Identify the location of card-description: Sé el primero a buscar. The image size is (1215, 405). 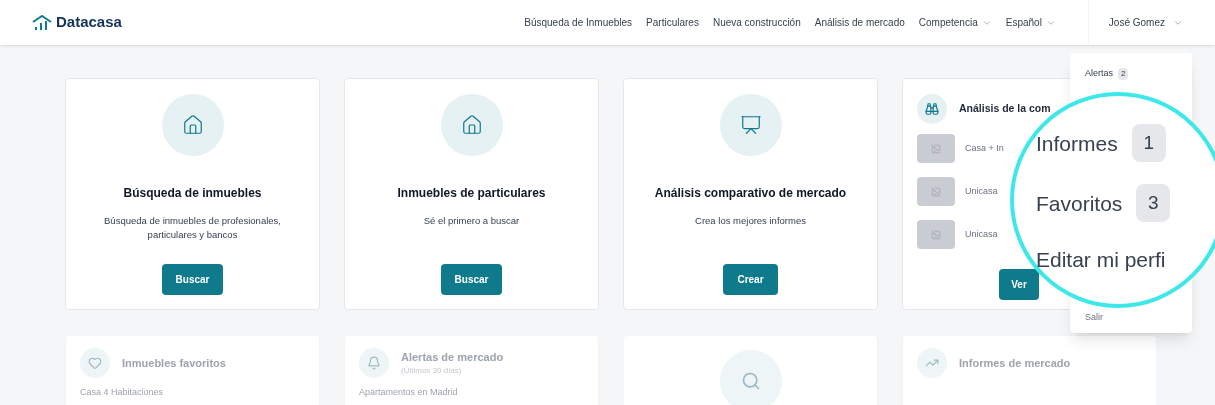
(471, 221).